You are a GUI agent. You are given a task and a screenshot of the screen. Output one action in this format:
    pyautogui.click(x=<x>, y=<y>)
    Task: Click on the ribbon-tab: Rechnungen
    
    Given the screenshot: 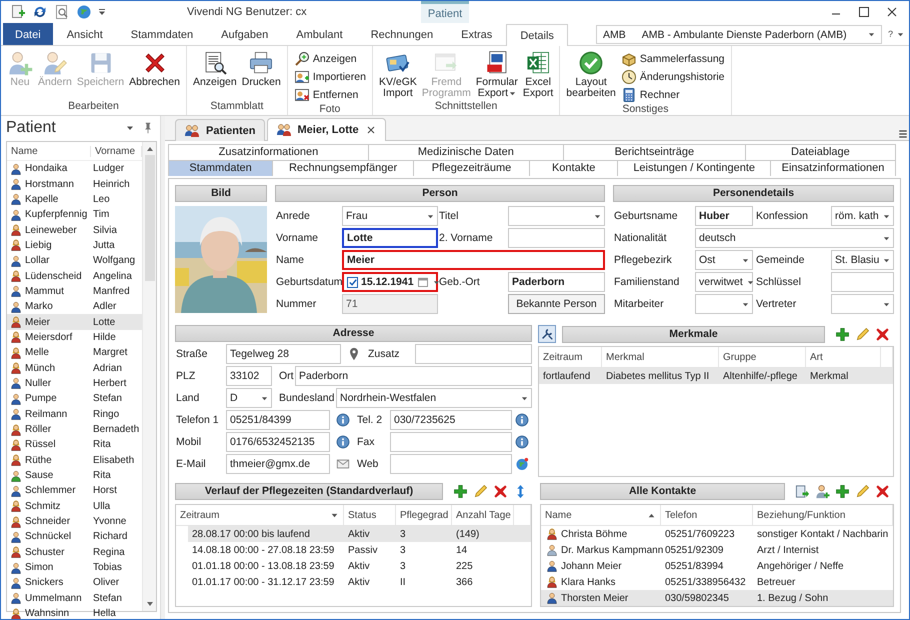 What is the action you would take?
    pyautogui.click(x=402, y=34)
    